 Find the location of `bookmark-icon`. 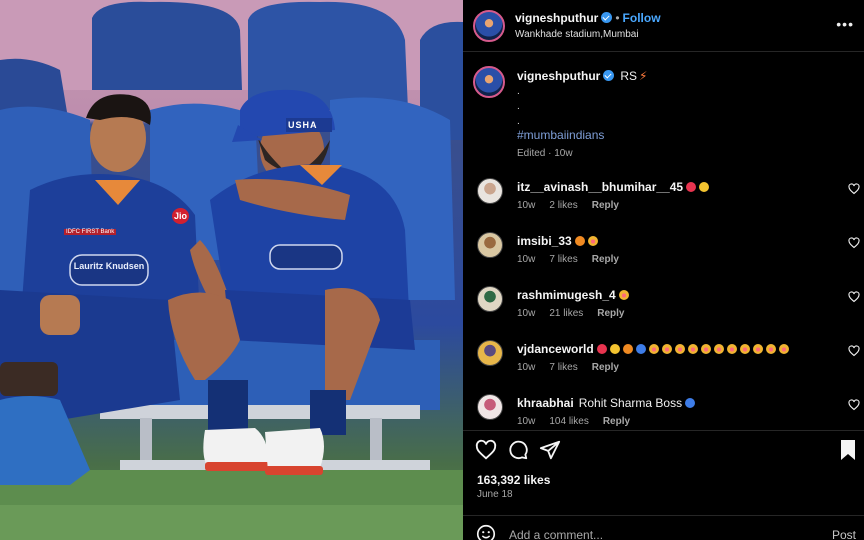

bookmark-icon is located at coordinates (848, 450).